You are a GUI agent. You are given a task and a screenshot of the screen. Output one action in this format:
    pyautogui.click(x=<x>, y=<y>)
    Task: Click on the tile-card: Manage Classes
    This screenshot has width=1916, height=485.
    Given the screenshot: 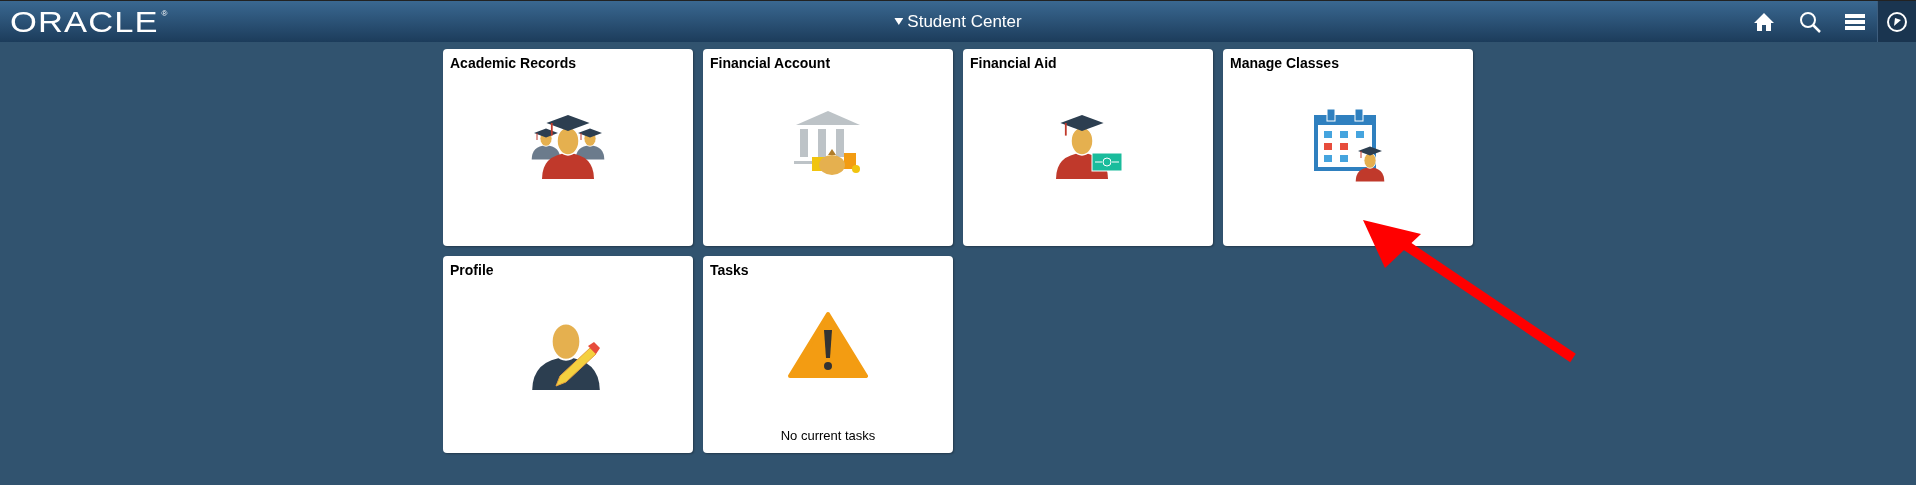 What is the action you would take?
    pyautogui.click(x=1348, y=147)
    